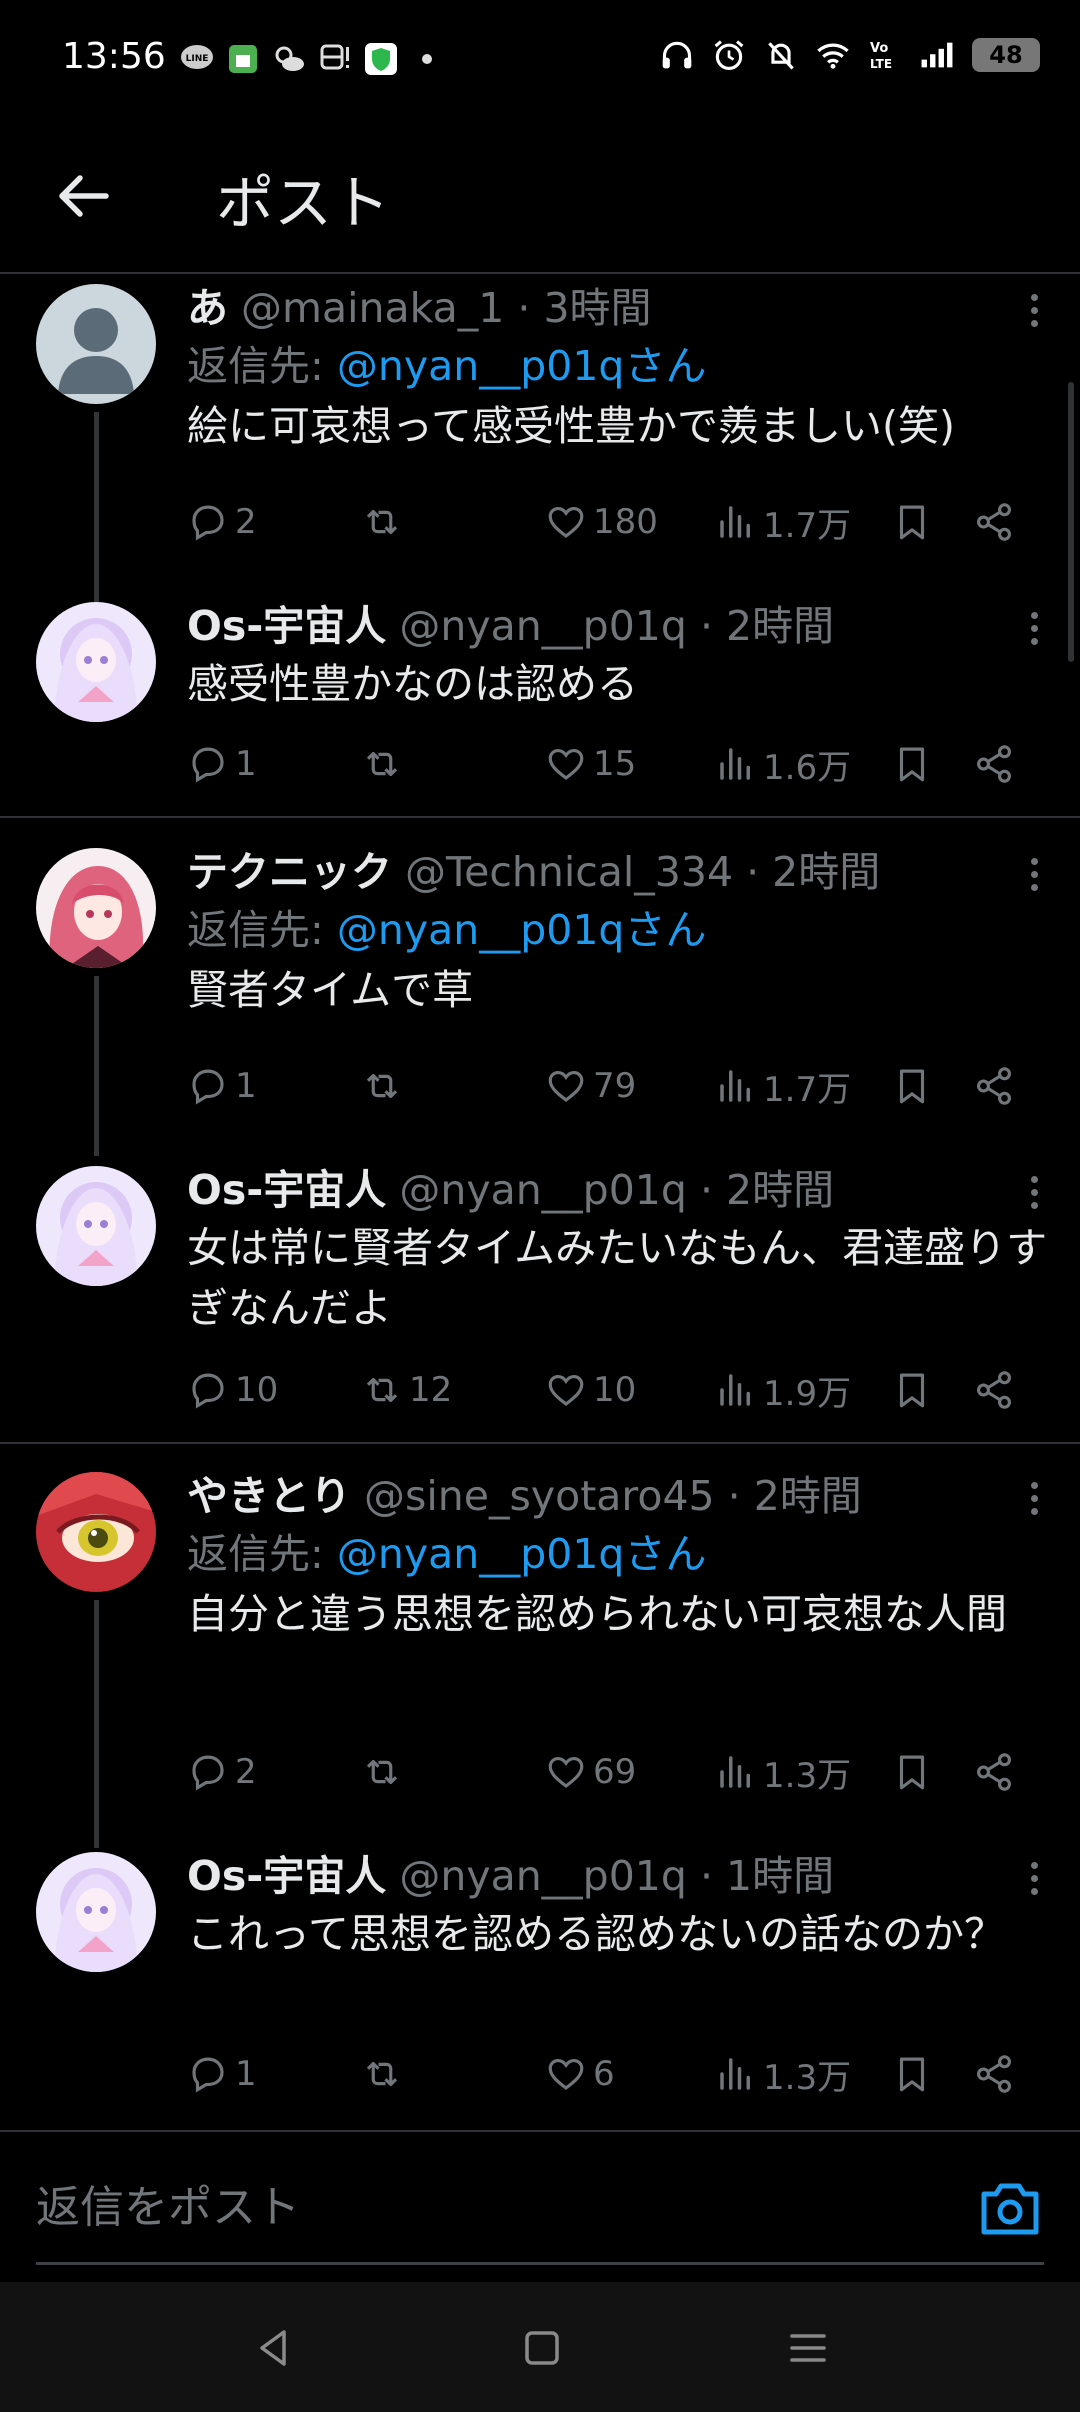  Describe the element at coordinates (590, 1772) in the screenshot. I see `like-button: 69` at that location.